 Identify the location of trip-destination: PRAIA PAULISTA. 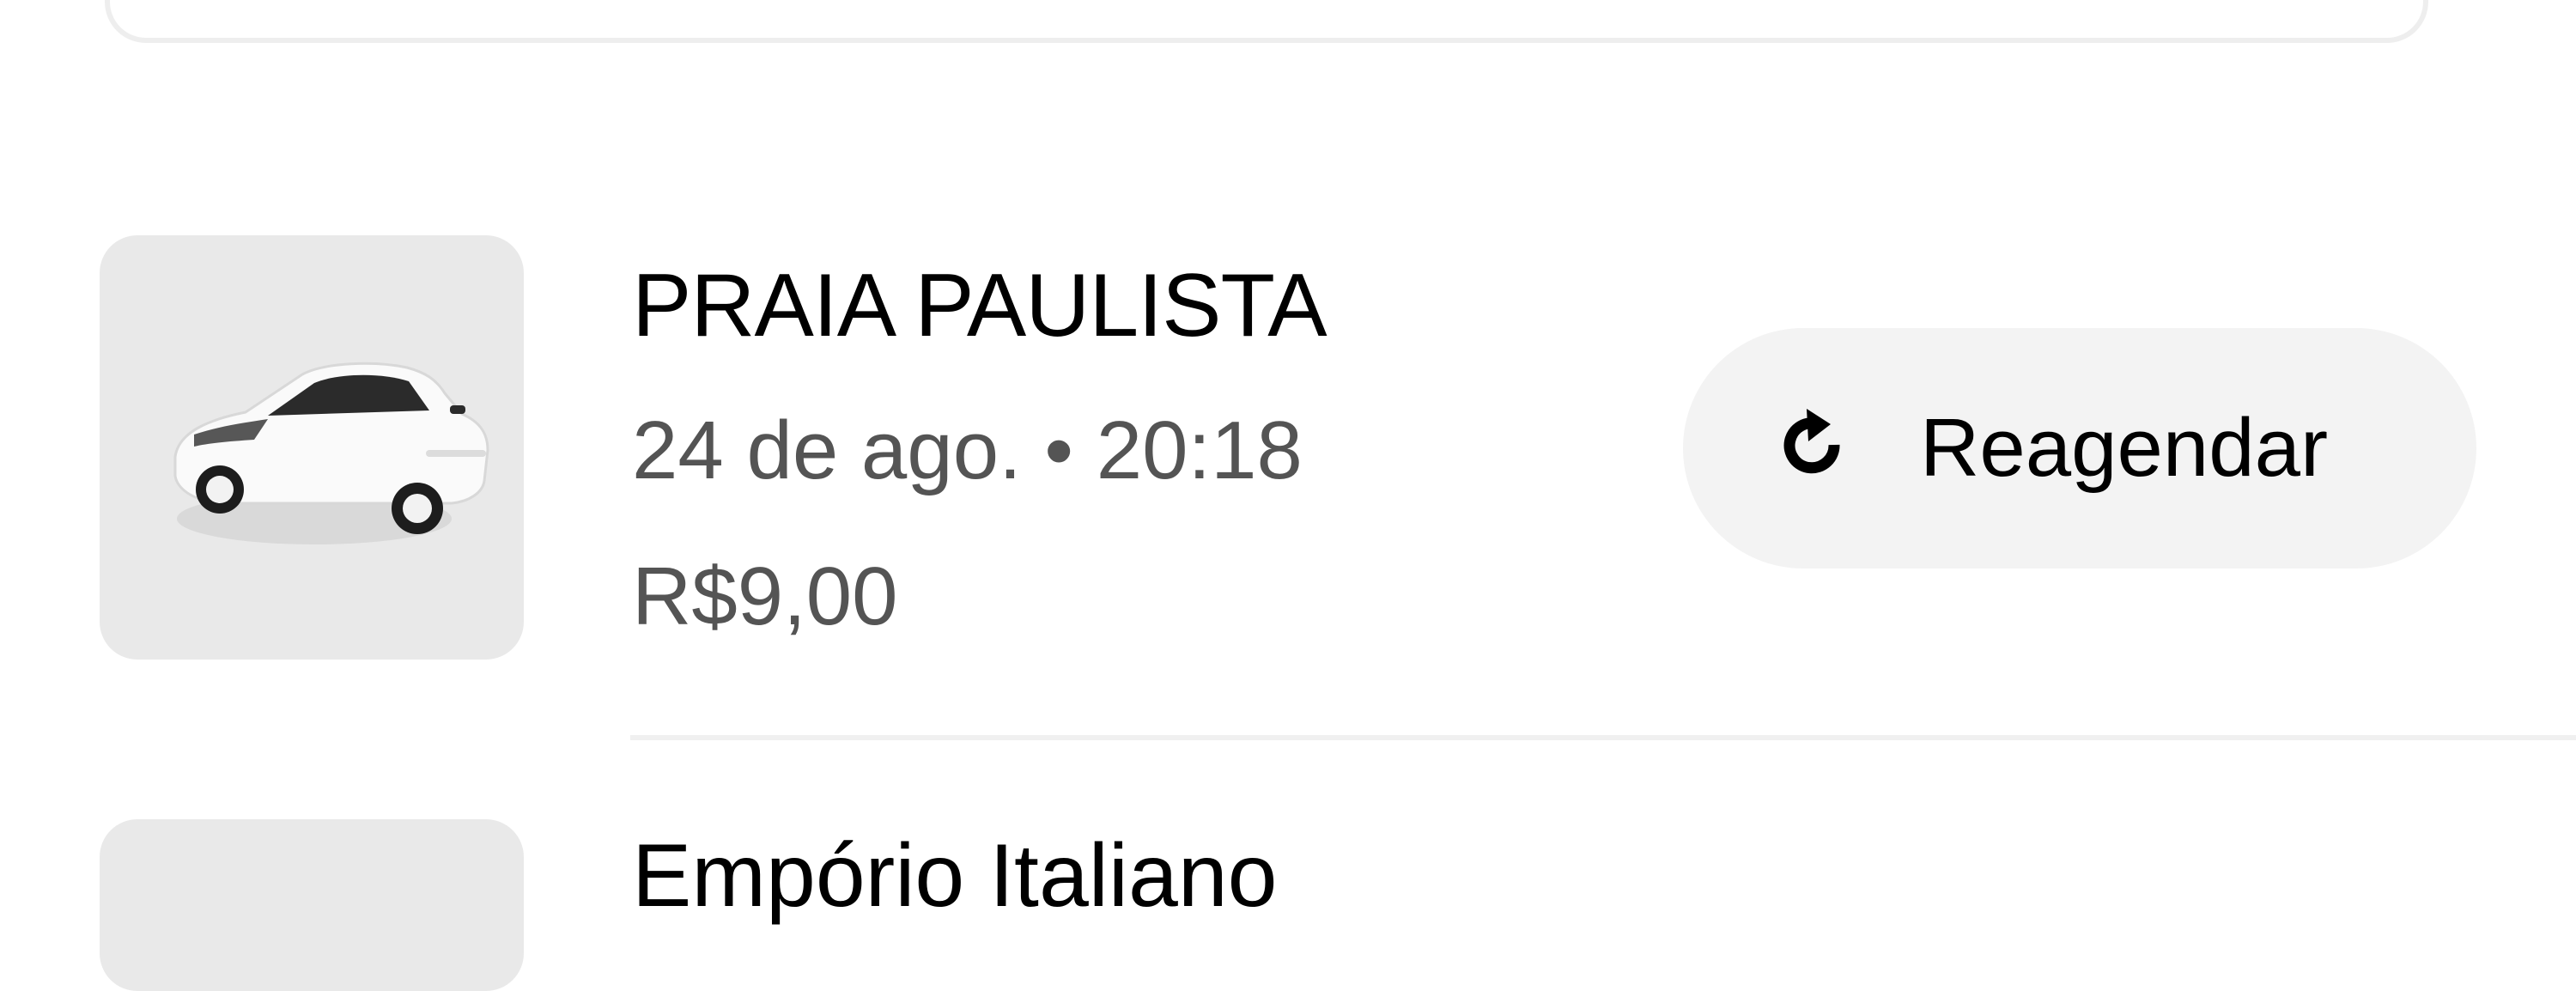
(980, 306).